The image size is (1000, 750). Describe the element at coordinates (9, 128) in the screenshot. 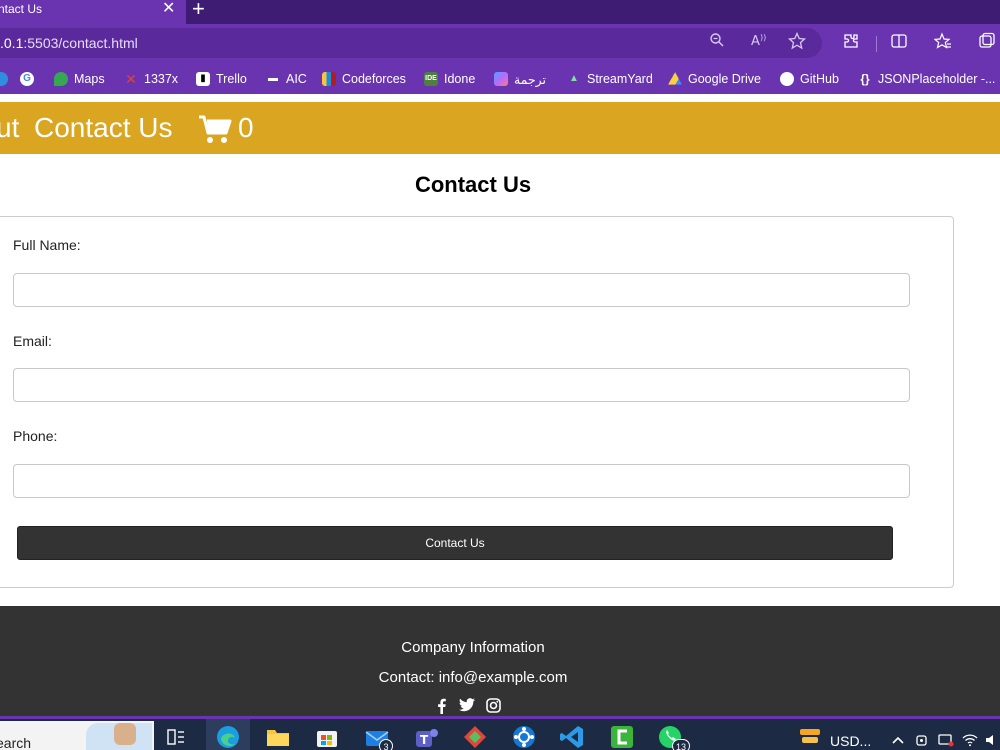

I see `nav-link-about: ut` at that location.